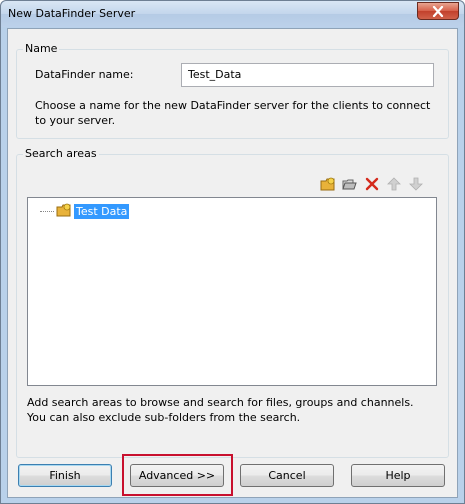  What do you see at coordinates (47, 211) in the screenshot?
I see `tree-connector` at bounding box center [47, 211].